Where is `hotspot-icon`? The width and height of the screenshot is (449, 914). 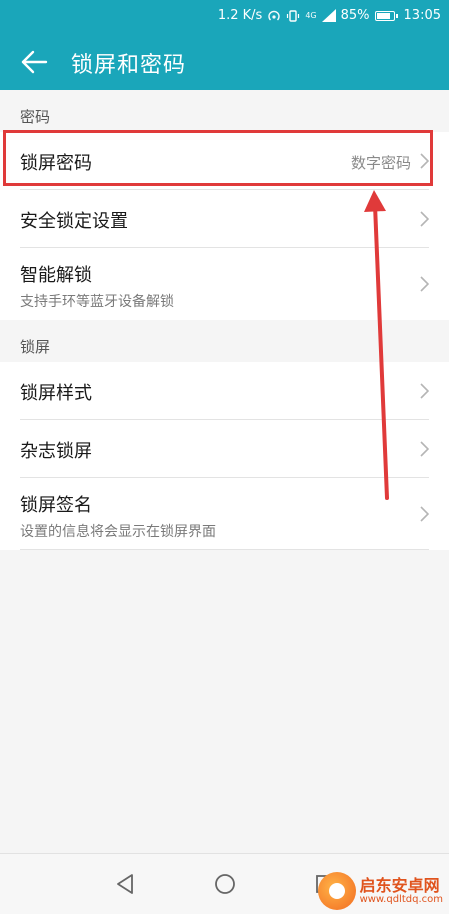 hotspot-icon is located at coordinates (274, 15).